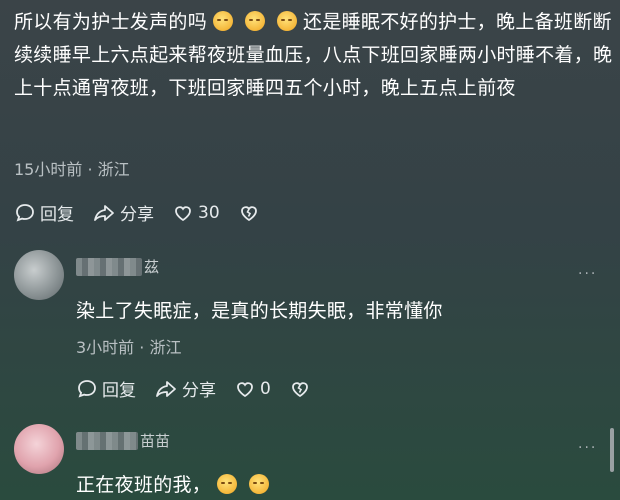  I want to click on reply1-meta: 3小时前 · 浙江, so click(129, 347).